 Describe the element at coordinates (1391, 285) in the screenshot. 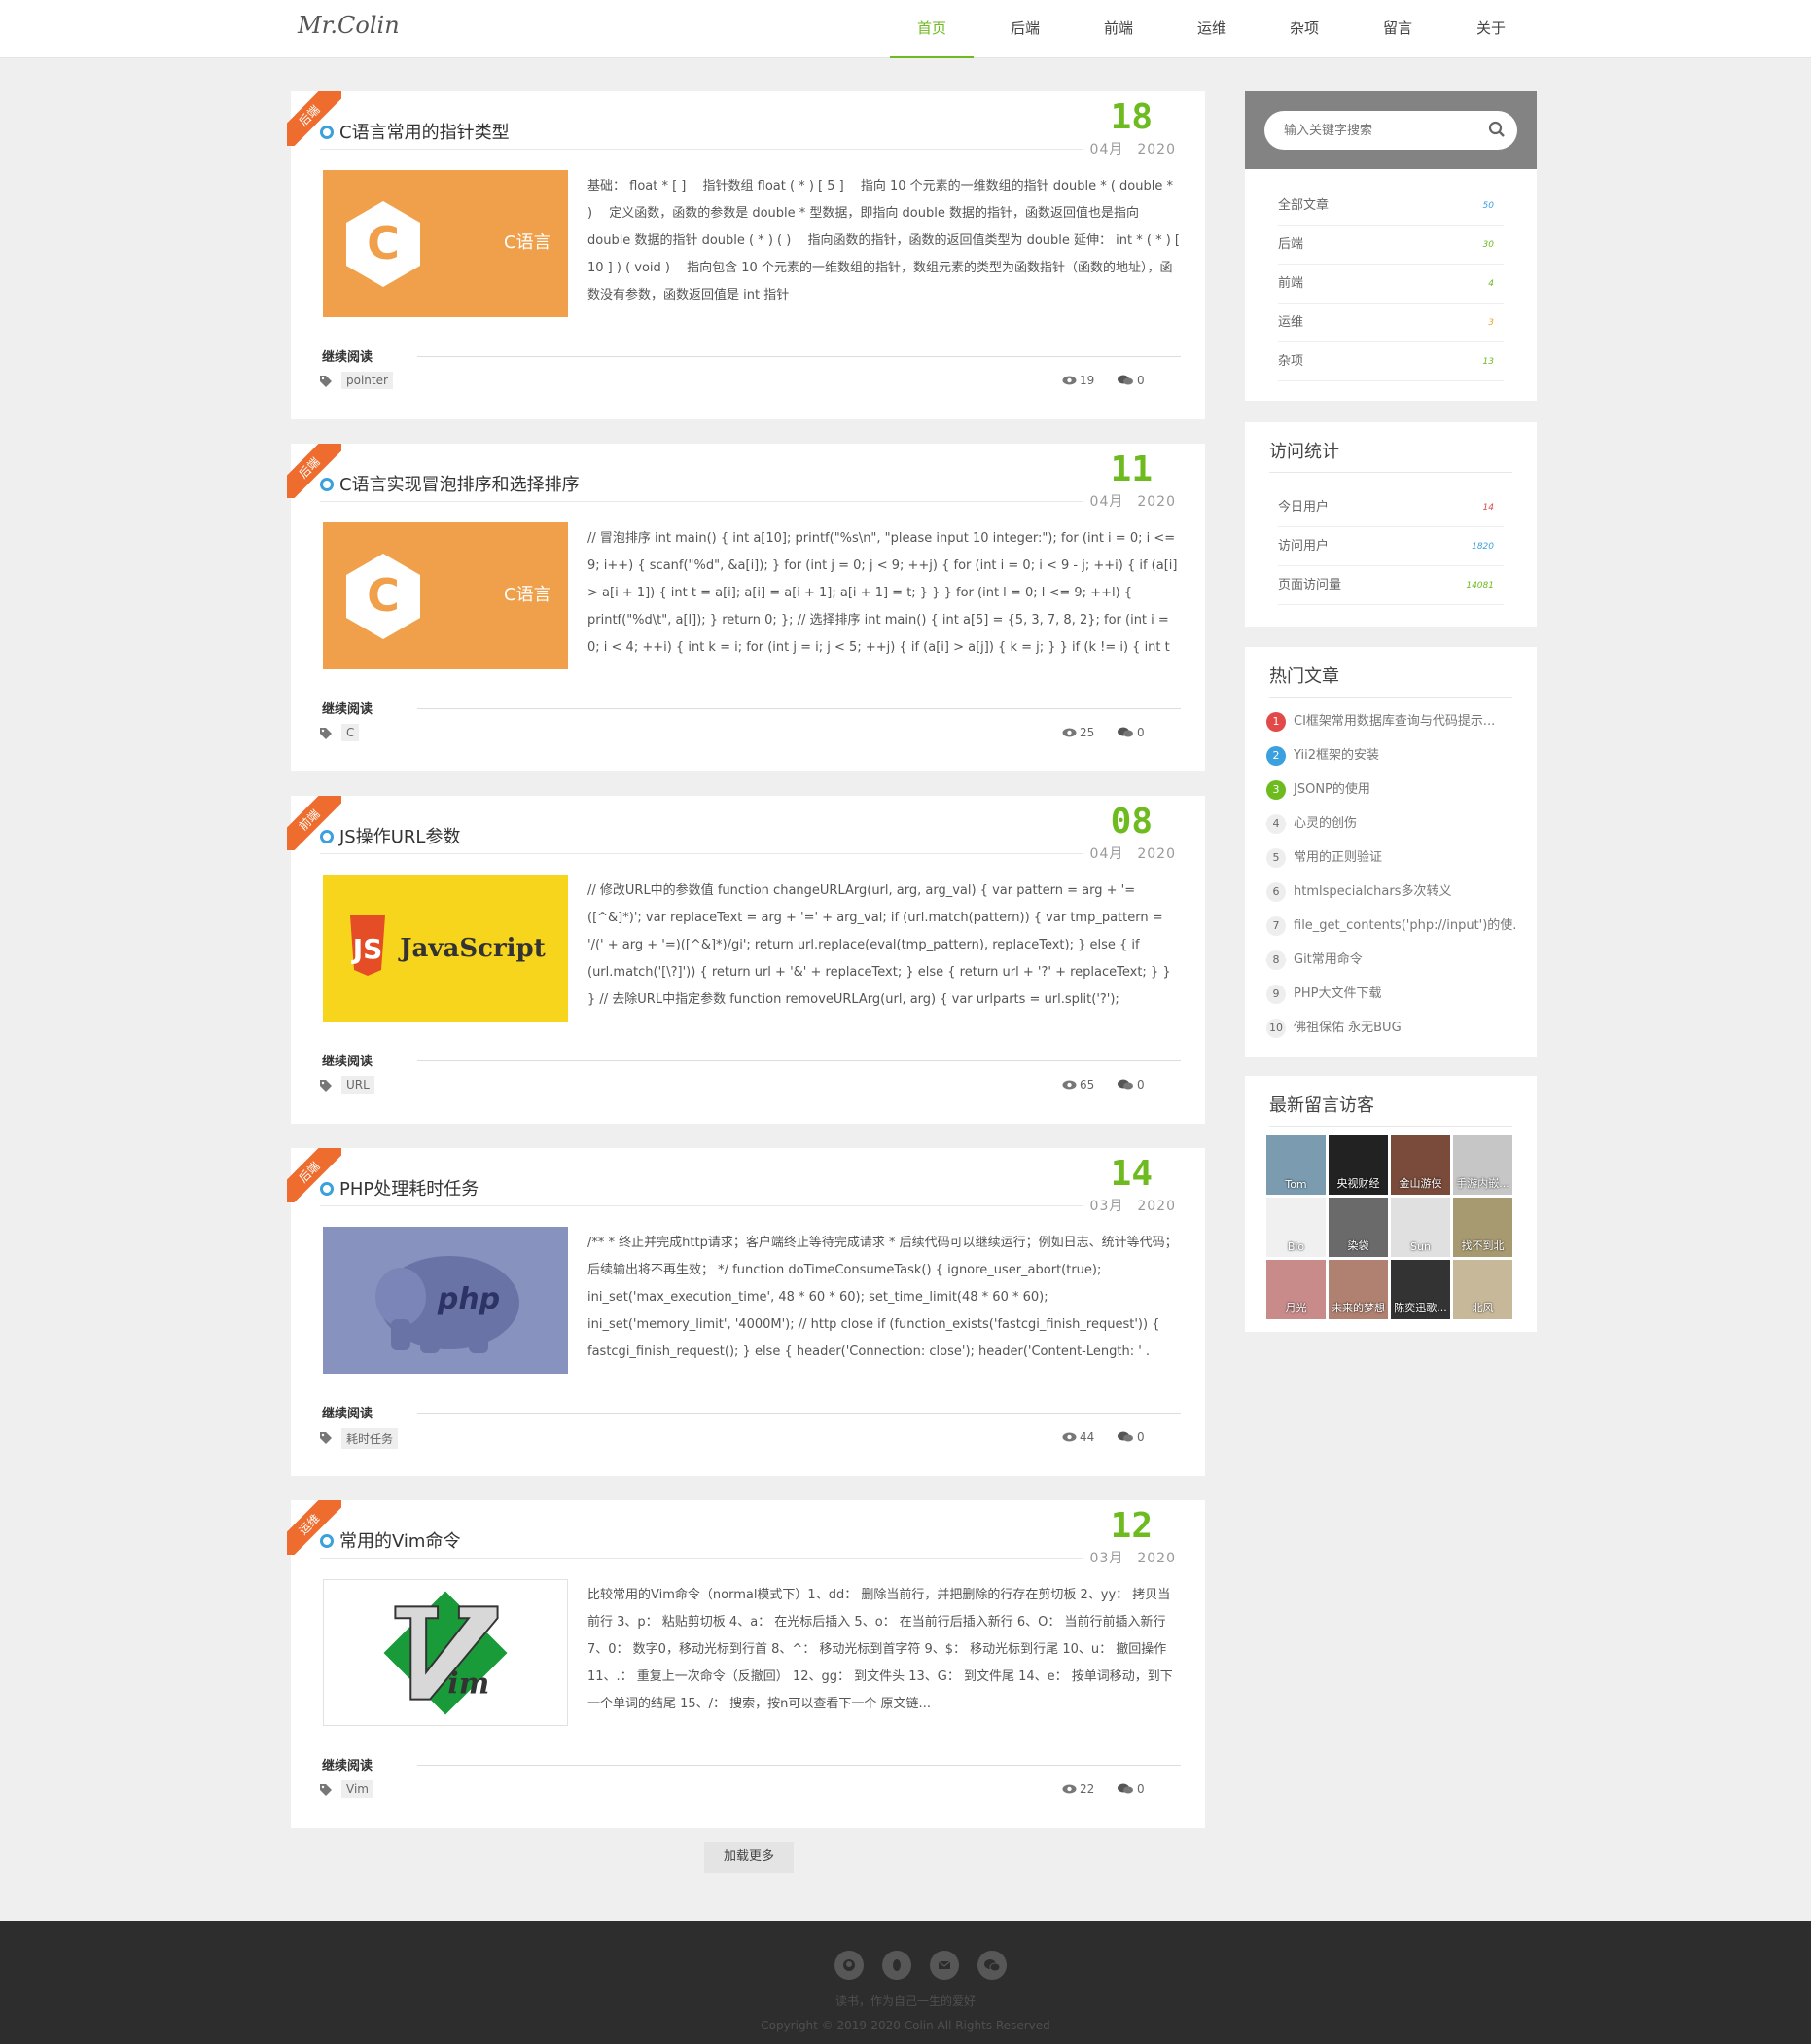

I see `category-item: 前端 4` at that location.